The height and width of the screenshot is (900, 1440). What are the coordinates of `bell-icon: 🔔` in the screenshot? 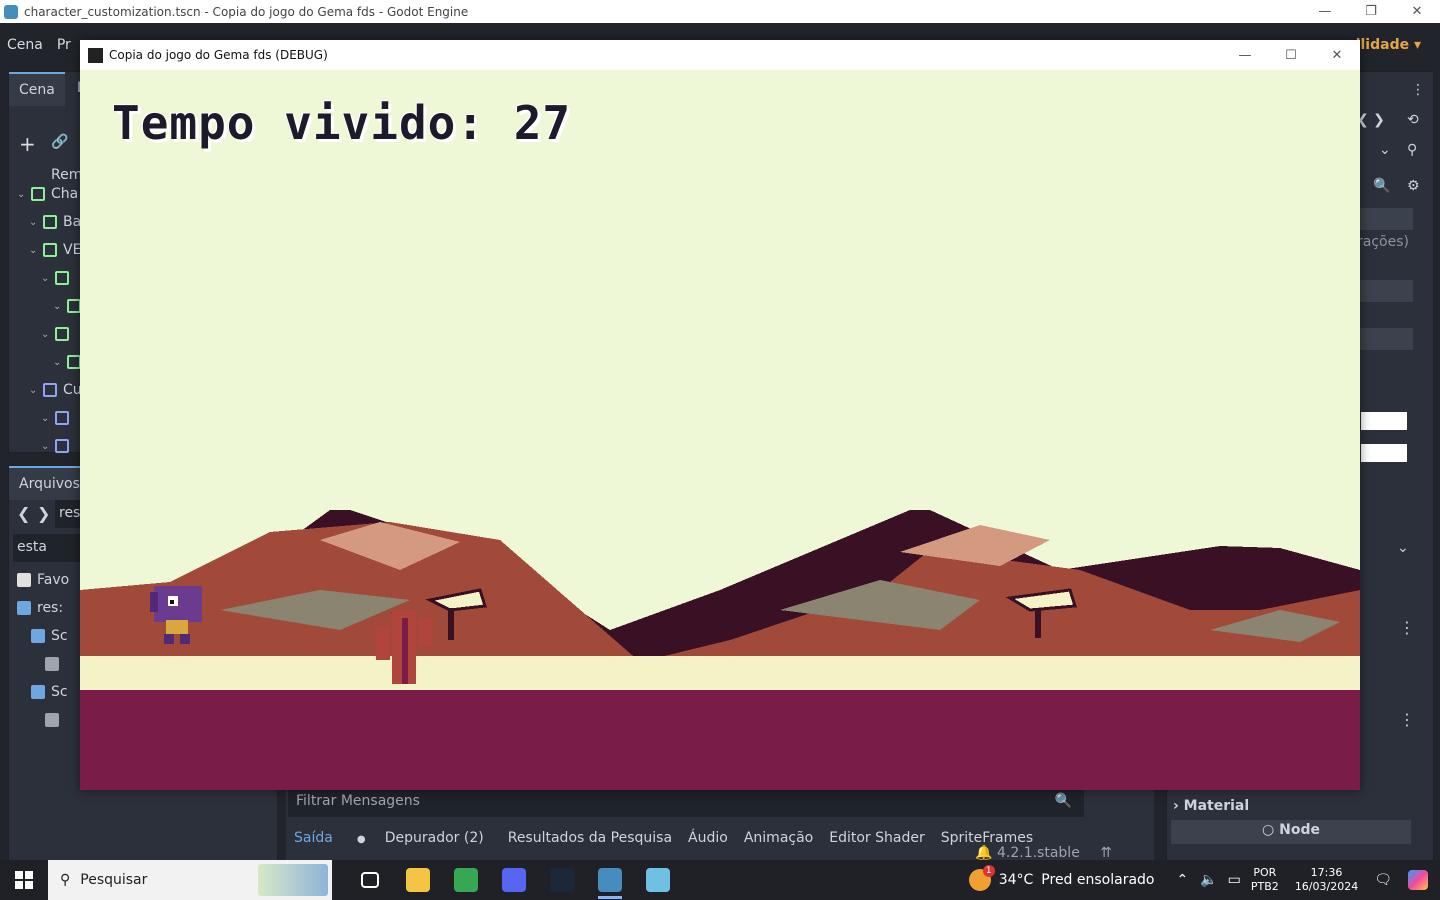 It's located at (983, 853).